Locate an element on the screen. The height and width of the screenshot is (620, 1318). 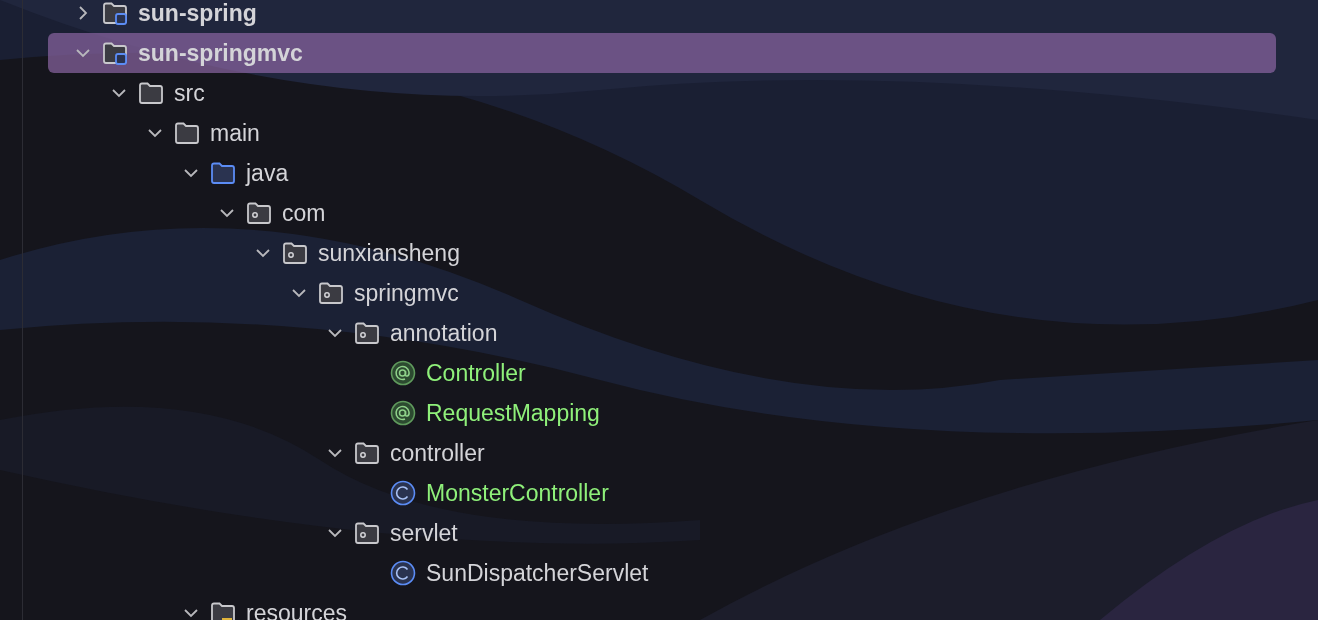
tree-item-label: springmvc is located at coordinates (406, 293).